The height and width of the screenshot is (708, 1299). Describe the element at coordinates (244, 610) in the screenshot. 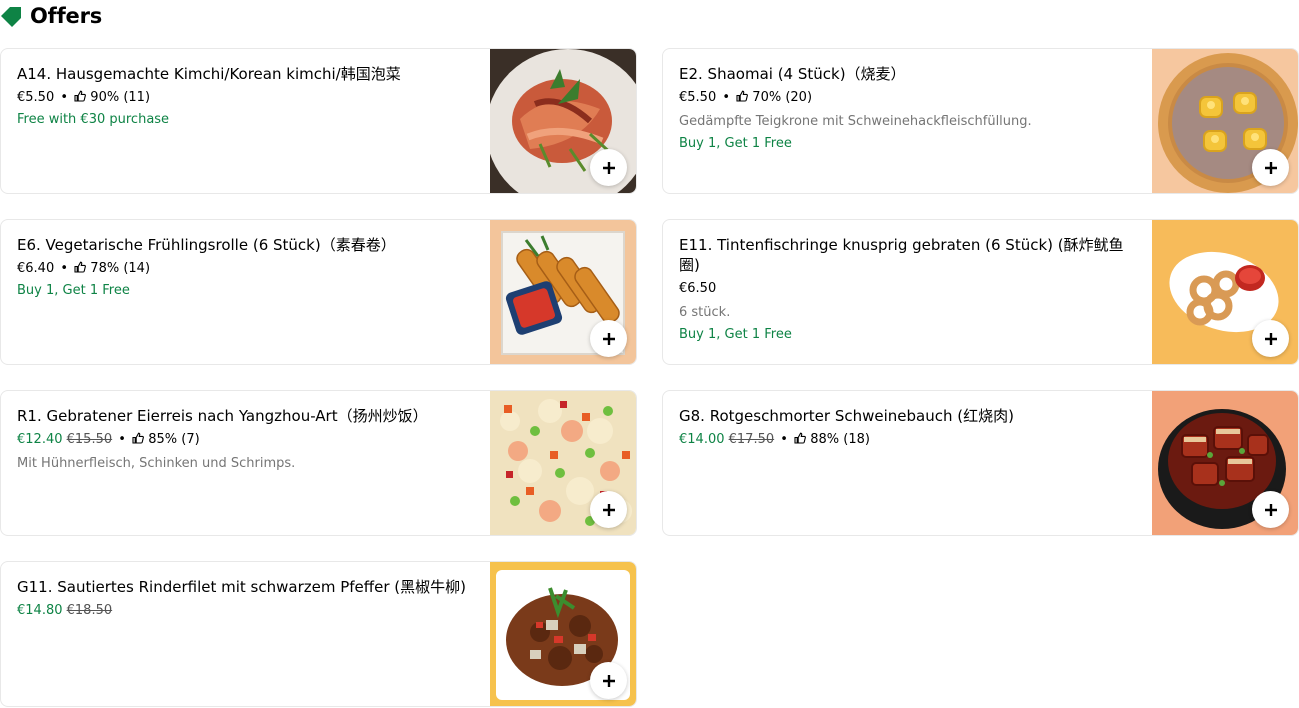

I see `item-meta: €14.80 €18.50` at that location.